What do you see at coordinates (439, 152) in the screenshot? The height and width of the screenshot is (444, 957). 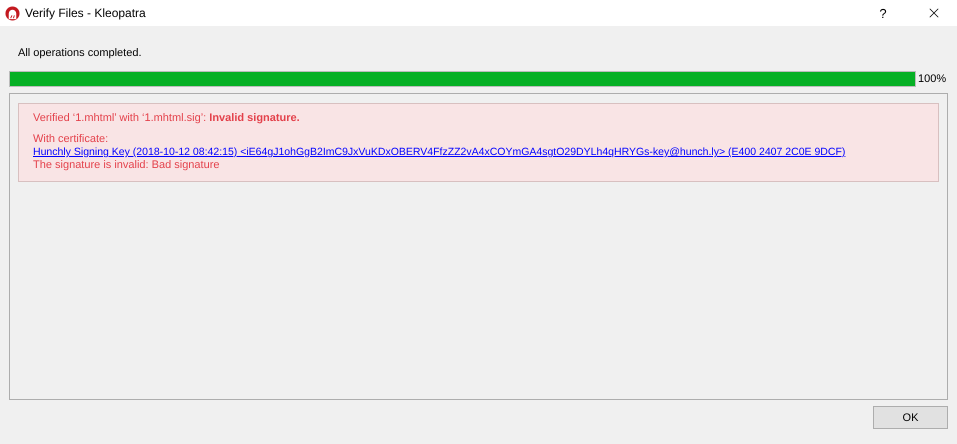 I see `certificate-link: Hunchly Signing Key (2018-10-12 08:42:15) <iE64gJ1ohGgB2ImC9JxVuKDxOBERV4FfzZZ2vA4xCOYmGA4sgtO29DYLh4qHRYGs-key@hunch.ly> (E400 2407 2C0E 9DCF)` at bounding box center [439, 152].